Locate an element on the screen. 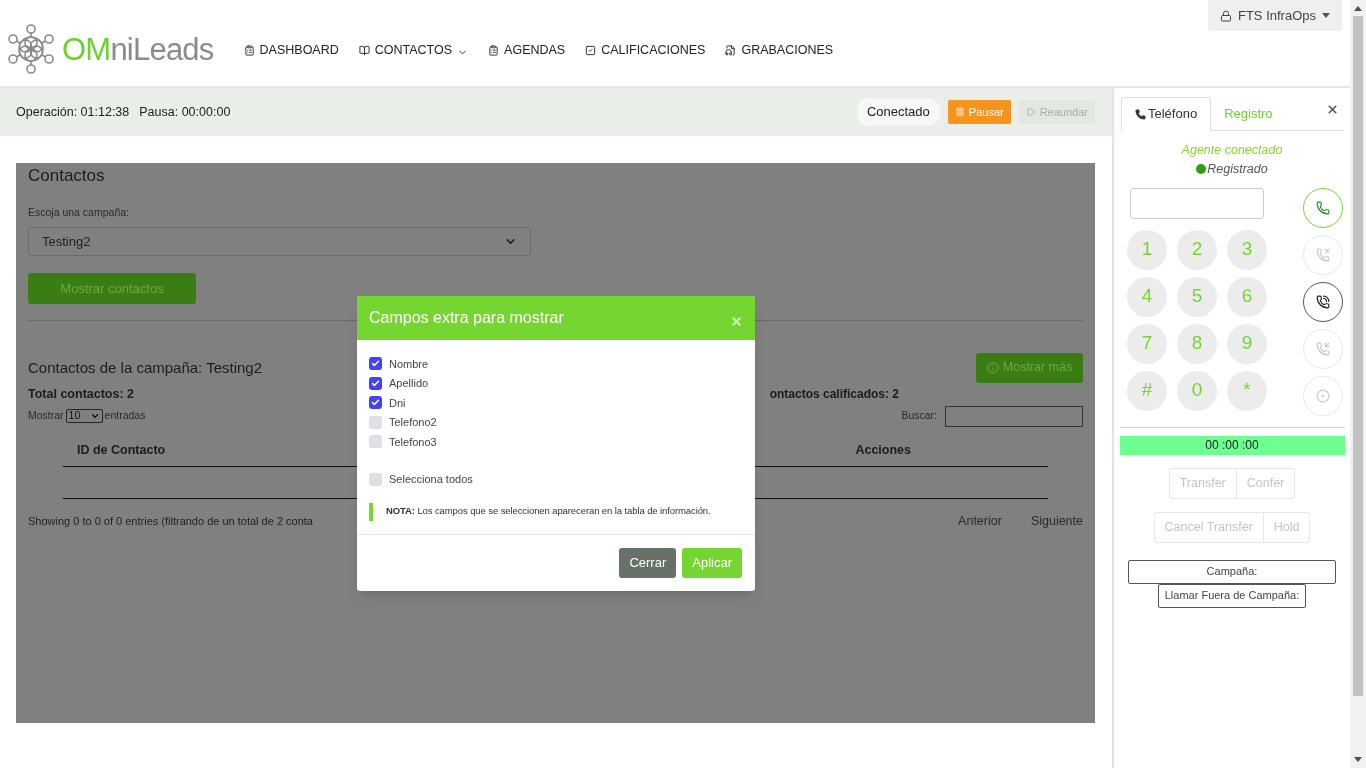 The width and height of the screenshot is (1366, 768). phone-incoming-icon is located at coordinates (1323, 348).